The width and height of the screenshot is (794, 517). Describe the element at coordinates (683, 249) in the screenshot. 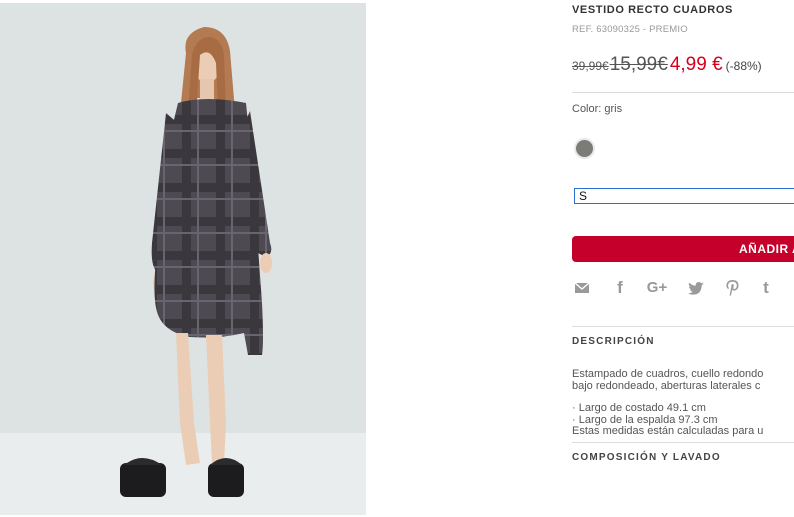

I see `add-to-cart-button: AÑADIR A` at that location.